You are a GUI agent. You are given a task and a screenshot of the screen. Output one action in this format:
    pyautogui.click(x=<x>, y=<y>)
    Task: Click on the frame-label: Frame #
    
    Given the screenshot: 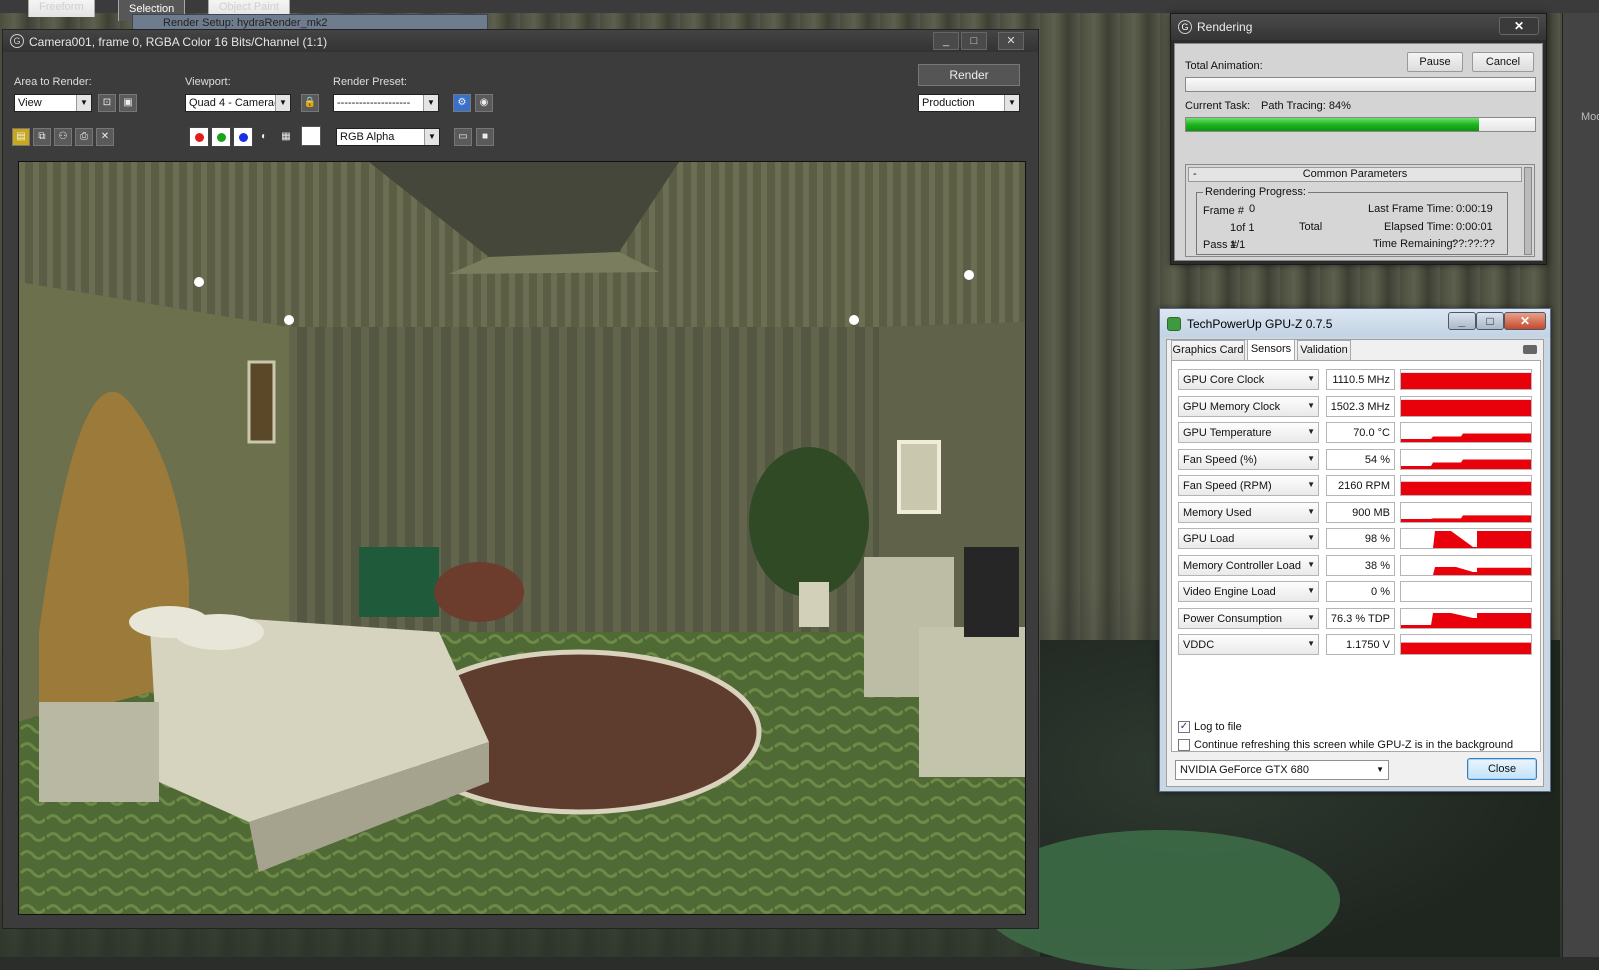 What is the action you would take?
    pyautogui.click(x=1223, y=211)
    